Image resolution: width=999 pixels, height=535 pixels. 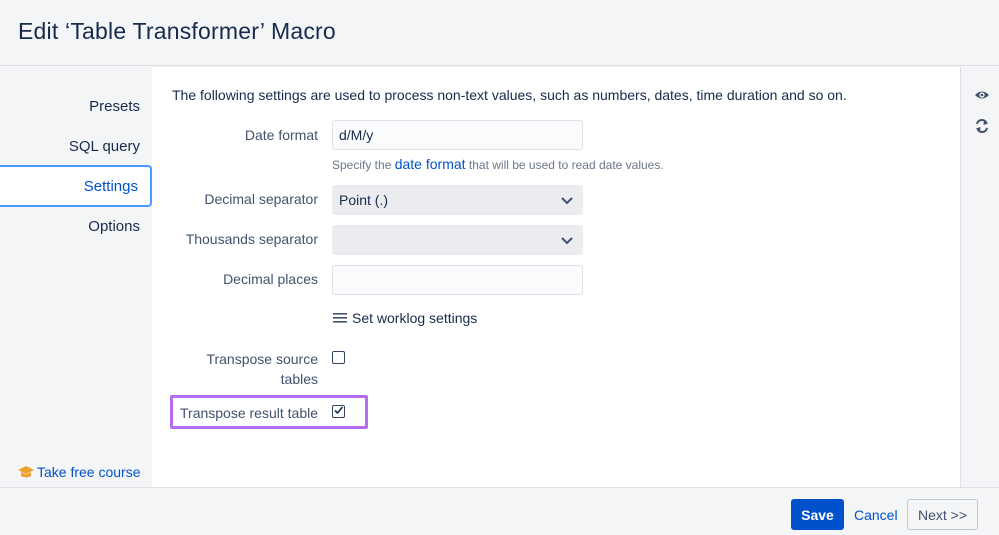 I want to click on menu-icon, so click(x=340, y=318).